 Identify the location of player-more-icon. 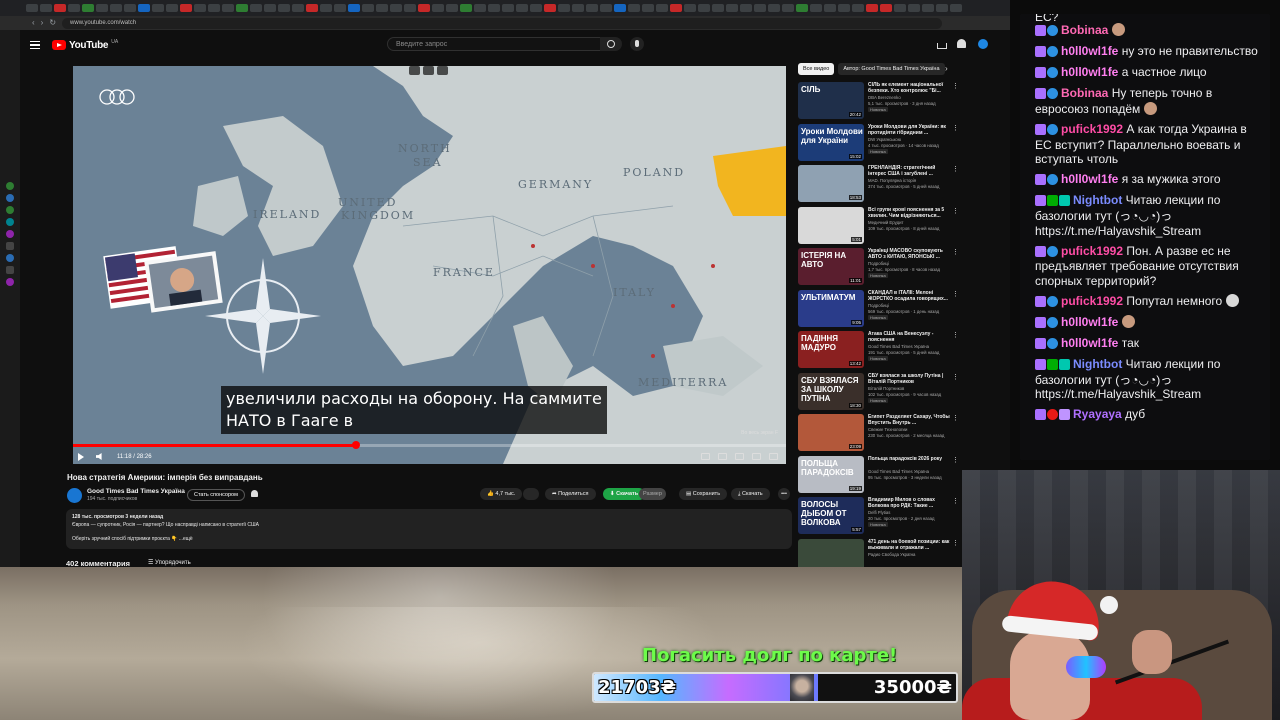
(442, 70).